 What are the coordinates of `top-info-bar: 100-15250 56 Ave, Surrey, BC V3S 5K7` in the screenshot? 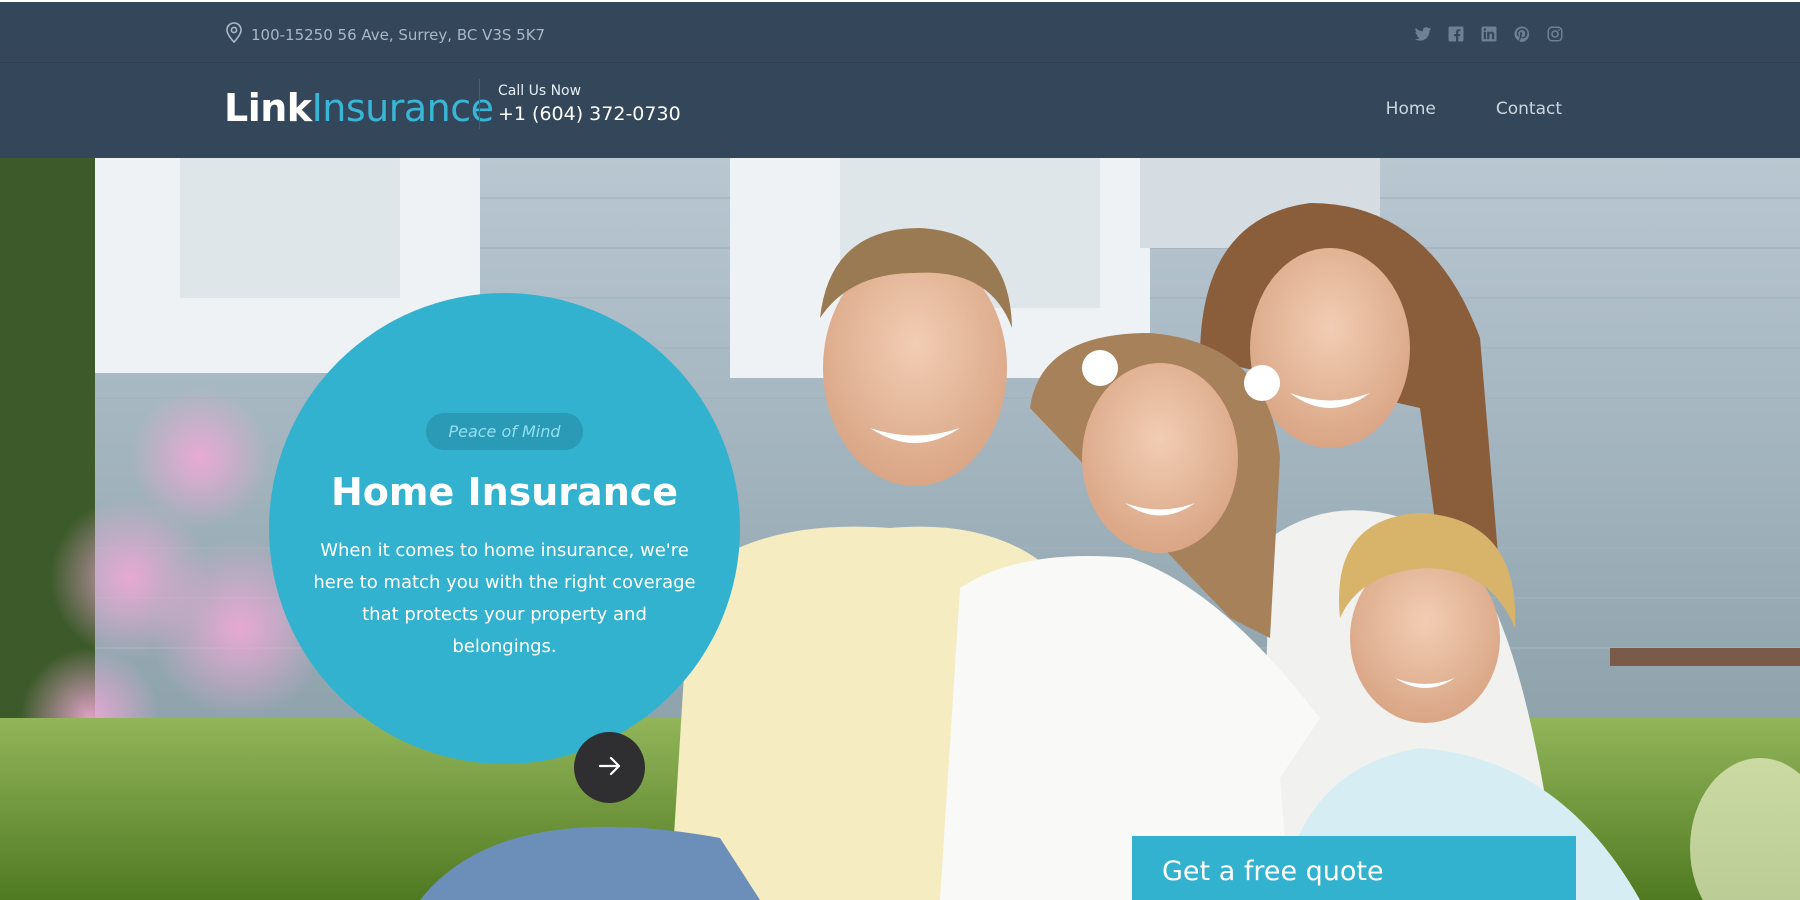 It's located at (900, 31).